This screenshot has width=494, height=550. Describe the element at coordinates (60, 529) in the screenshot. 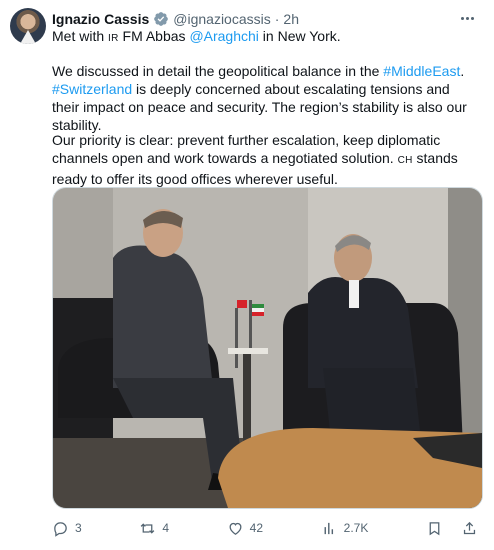

I see `reply-icon` at that location.